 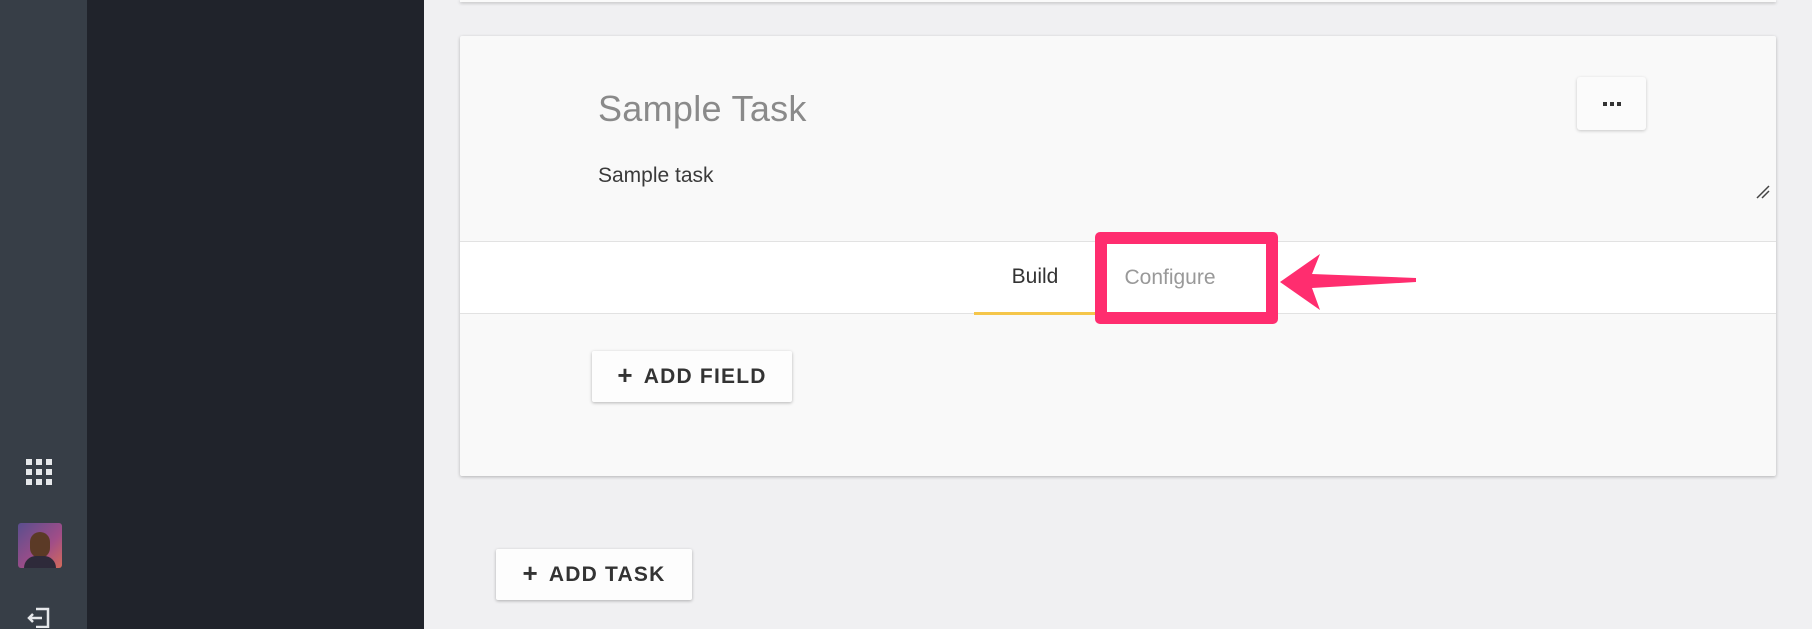 What do you see at coordinates (1348, 282) in the screenshot?
I see `annotation-arrow-icon` at bounding box center [1348, 282].